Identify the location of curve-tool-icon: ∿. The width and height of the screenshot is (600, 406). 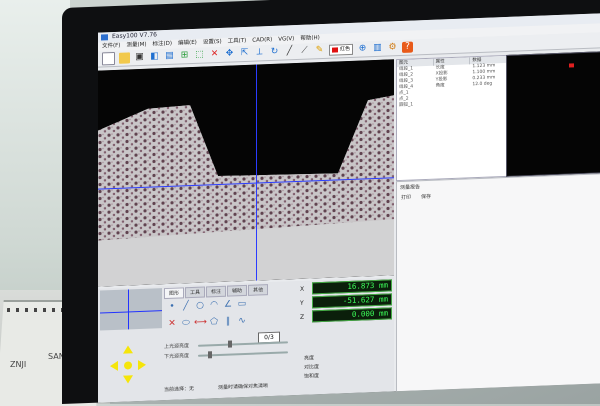
(242, 321).